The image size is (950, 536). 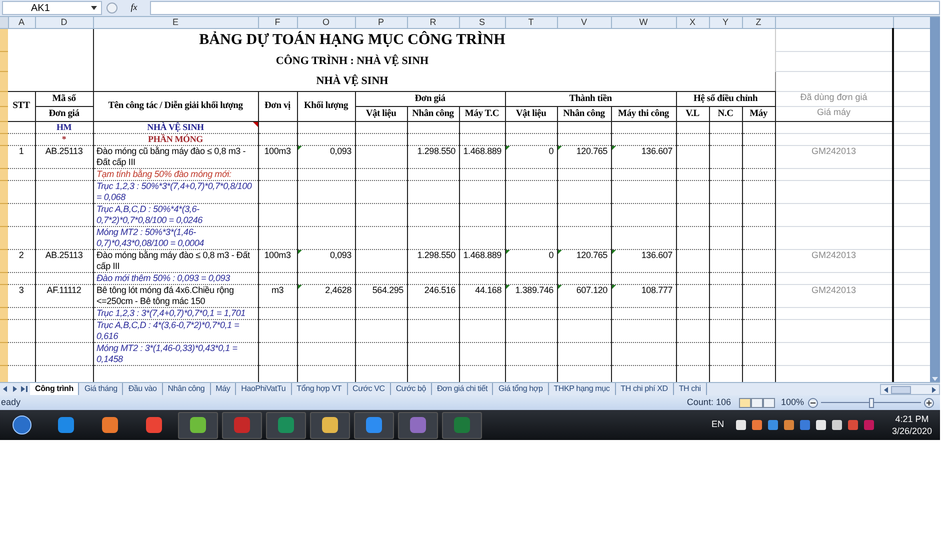 I want to click on column-header: P, so click(x=381, y=22).